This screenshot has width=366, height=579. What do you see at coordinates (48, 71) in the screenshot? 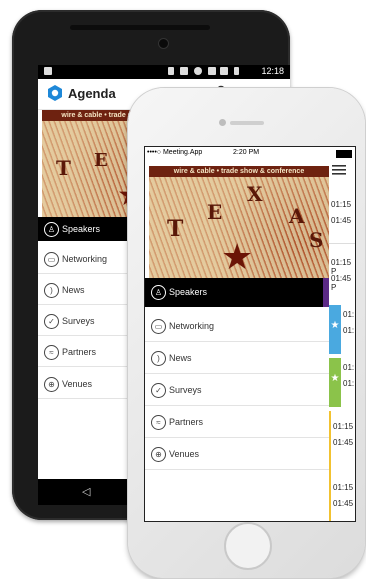
I see `android-notification-icon` at bounding box center [48, 71].